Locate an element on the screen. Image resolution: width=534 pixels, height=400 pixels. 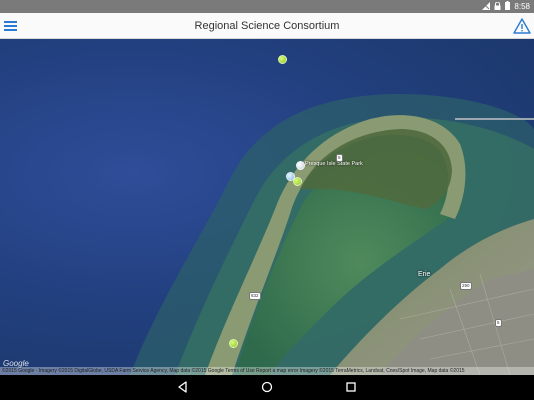
nav-bar is located at coordinates (267, 387).